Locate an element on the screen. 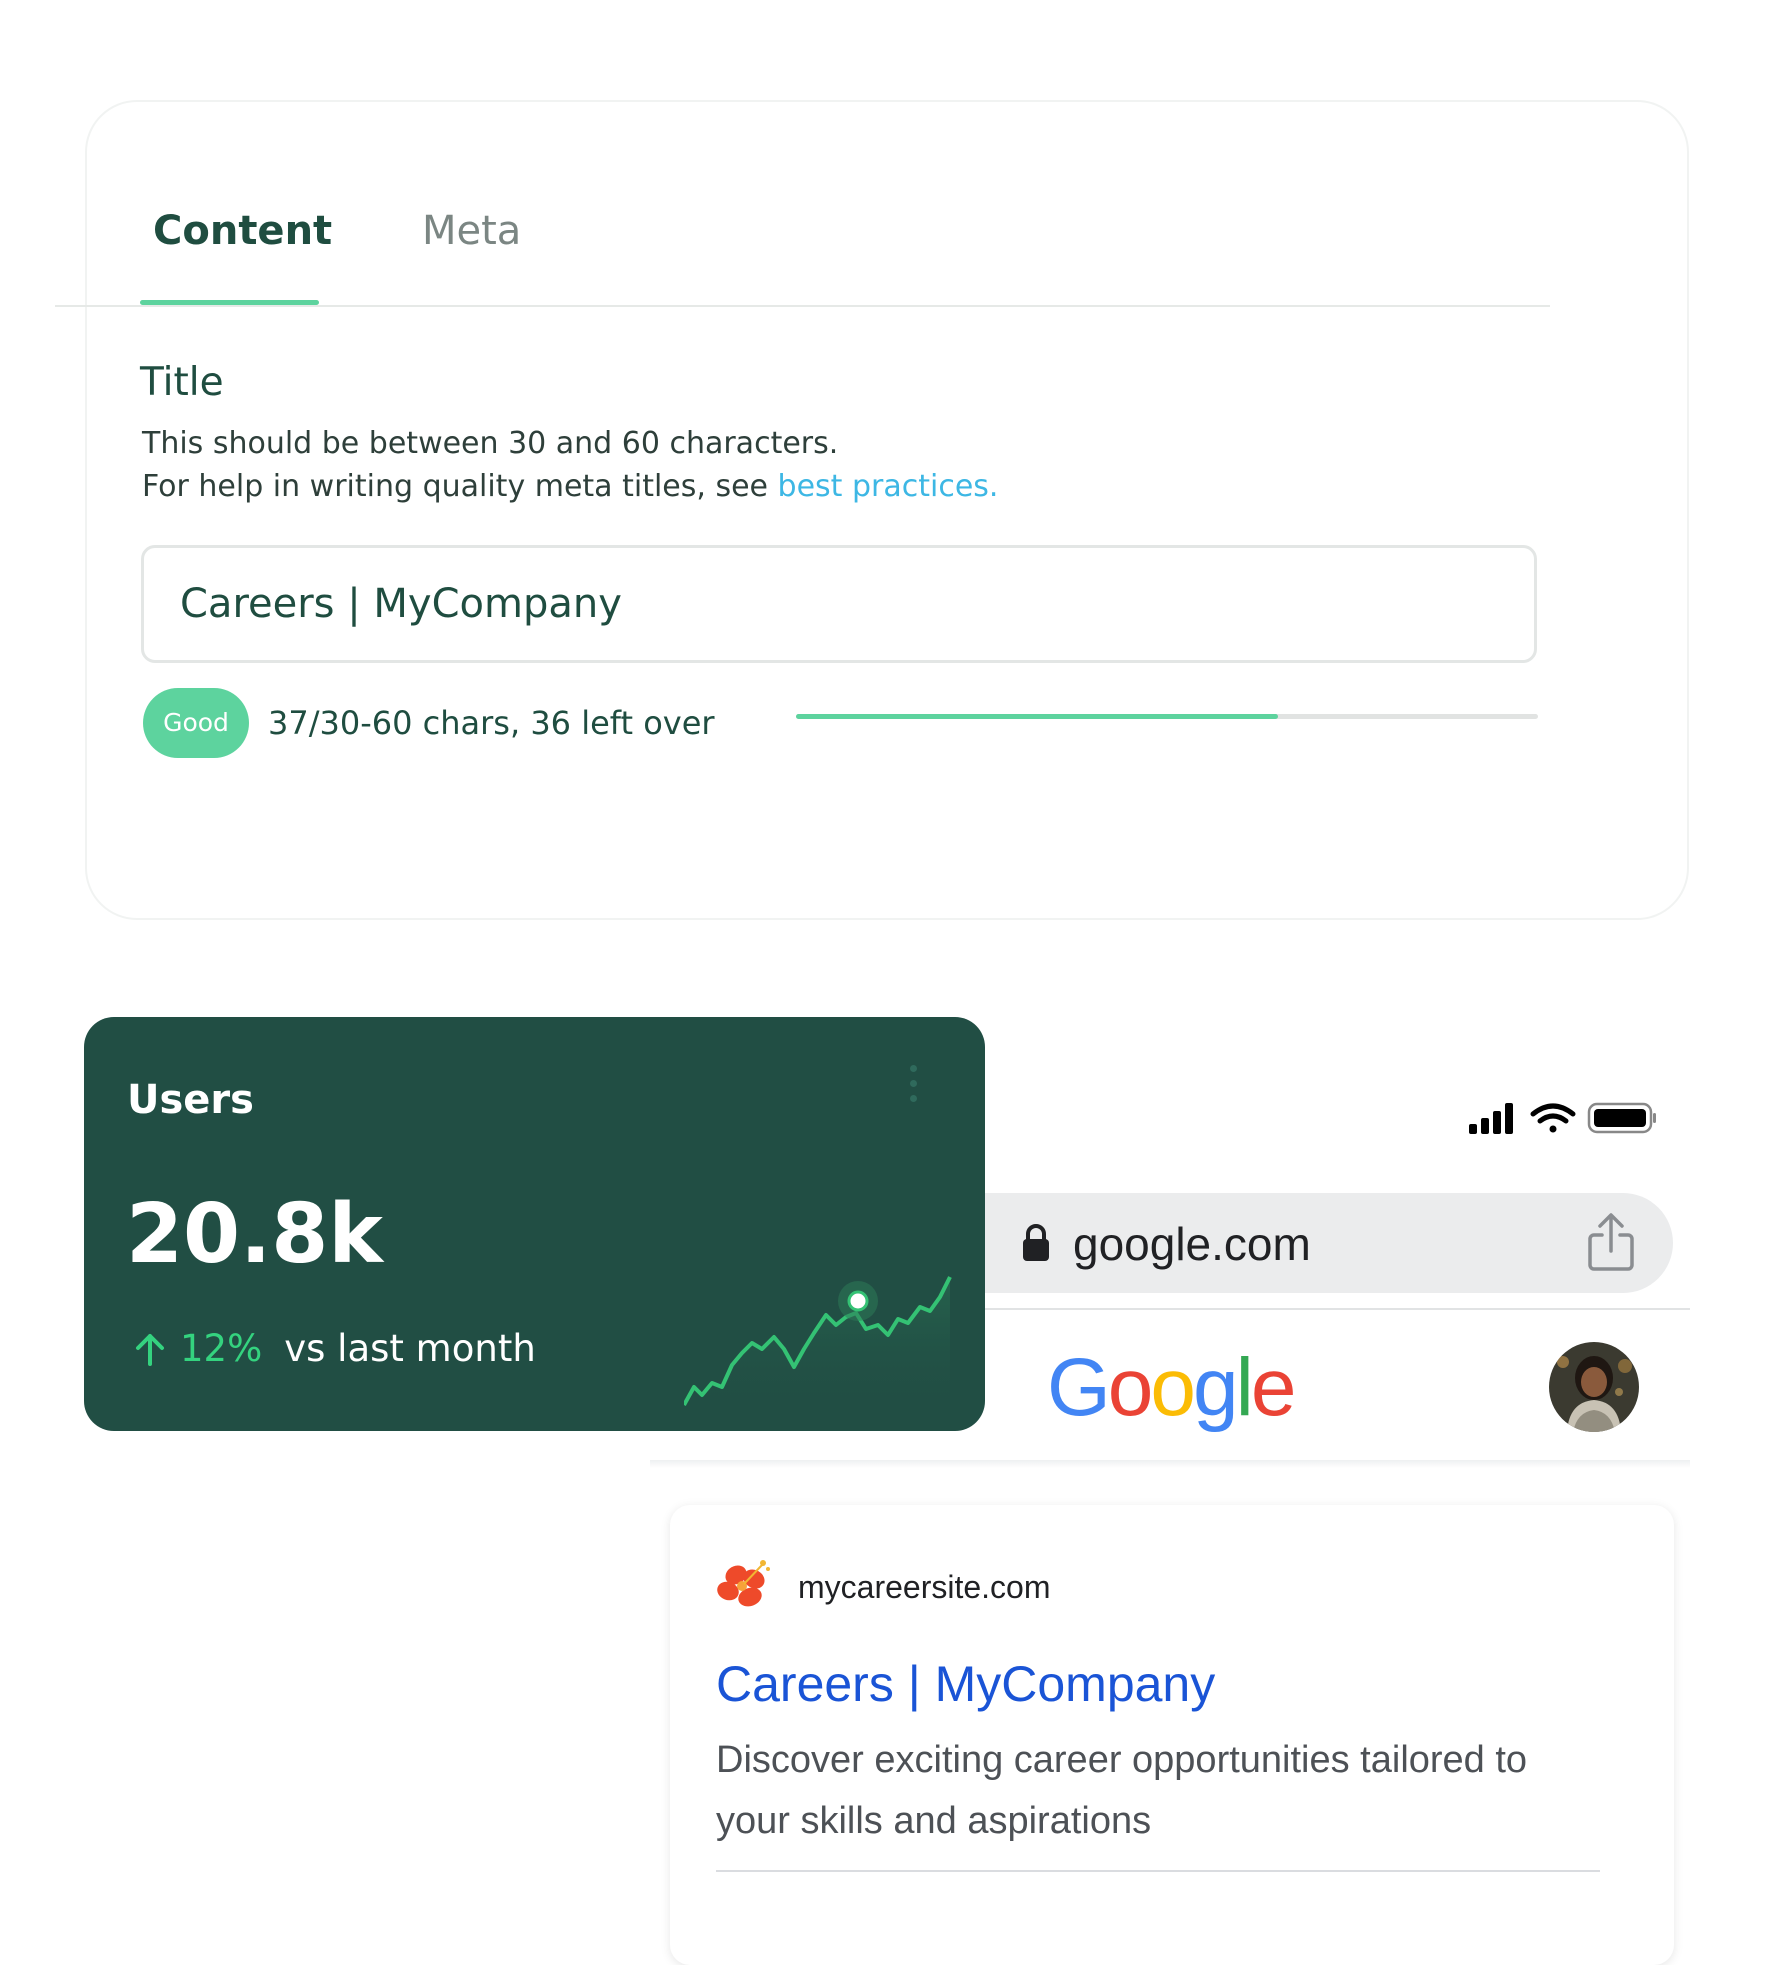  active-tab-indicator is located at coordinates (229, 302).